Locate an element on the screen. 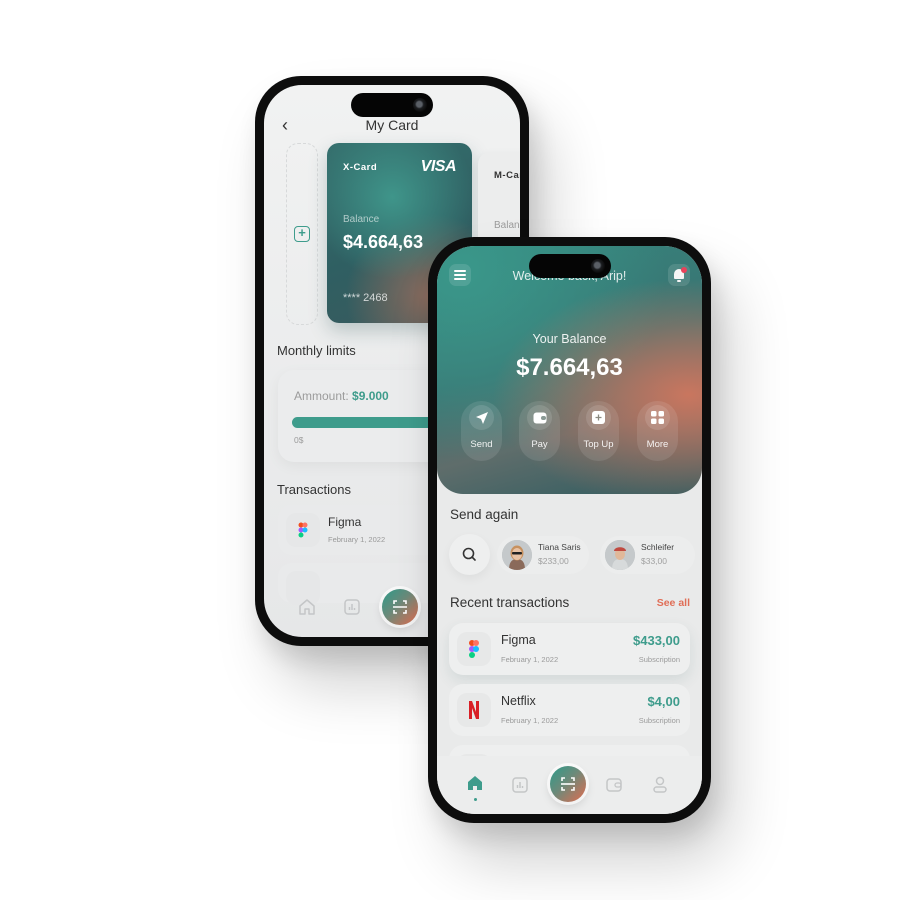  active-indicator is located at coordinates (475, 799).